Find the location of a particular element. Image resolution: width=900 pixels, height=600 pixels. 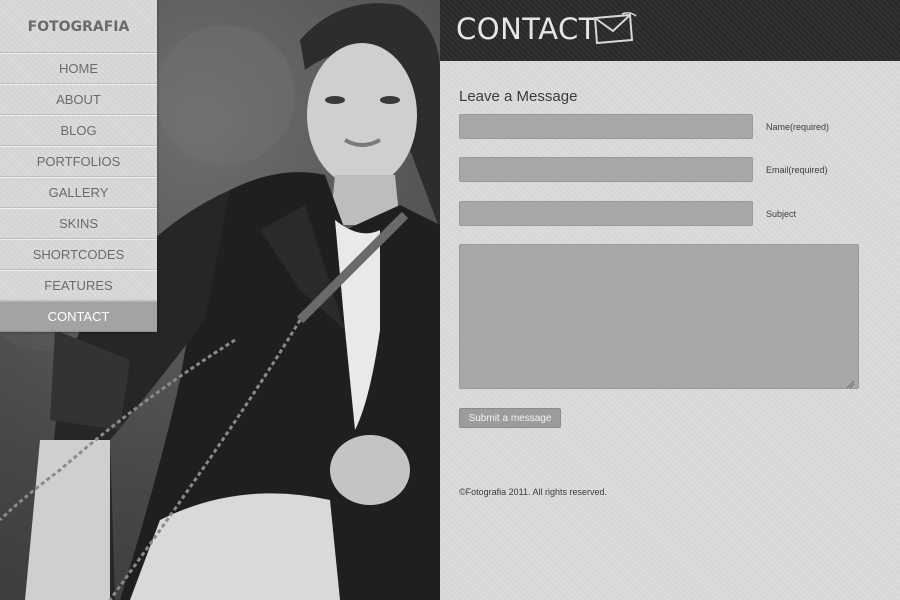

name-input is located at coordinates (606, 126).